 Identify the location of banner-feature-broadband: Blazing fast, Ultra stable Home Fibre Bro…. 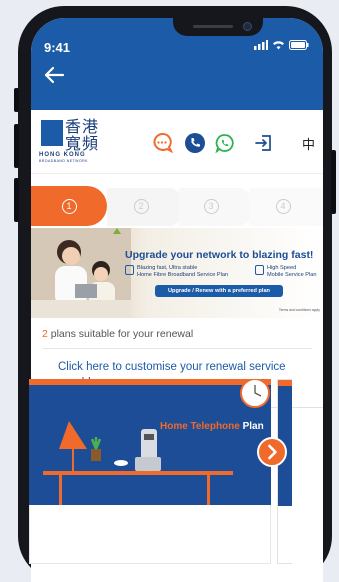
(176, 271).